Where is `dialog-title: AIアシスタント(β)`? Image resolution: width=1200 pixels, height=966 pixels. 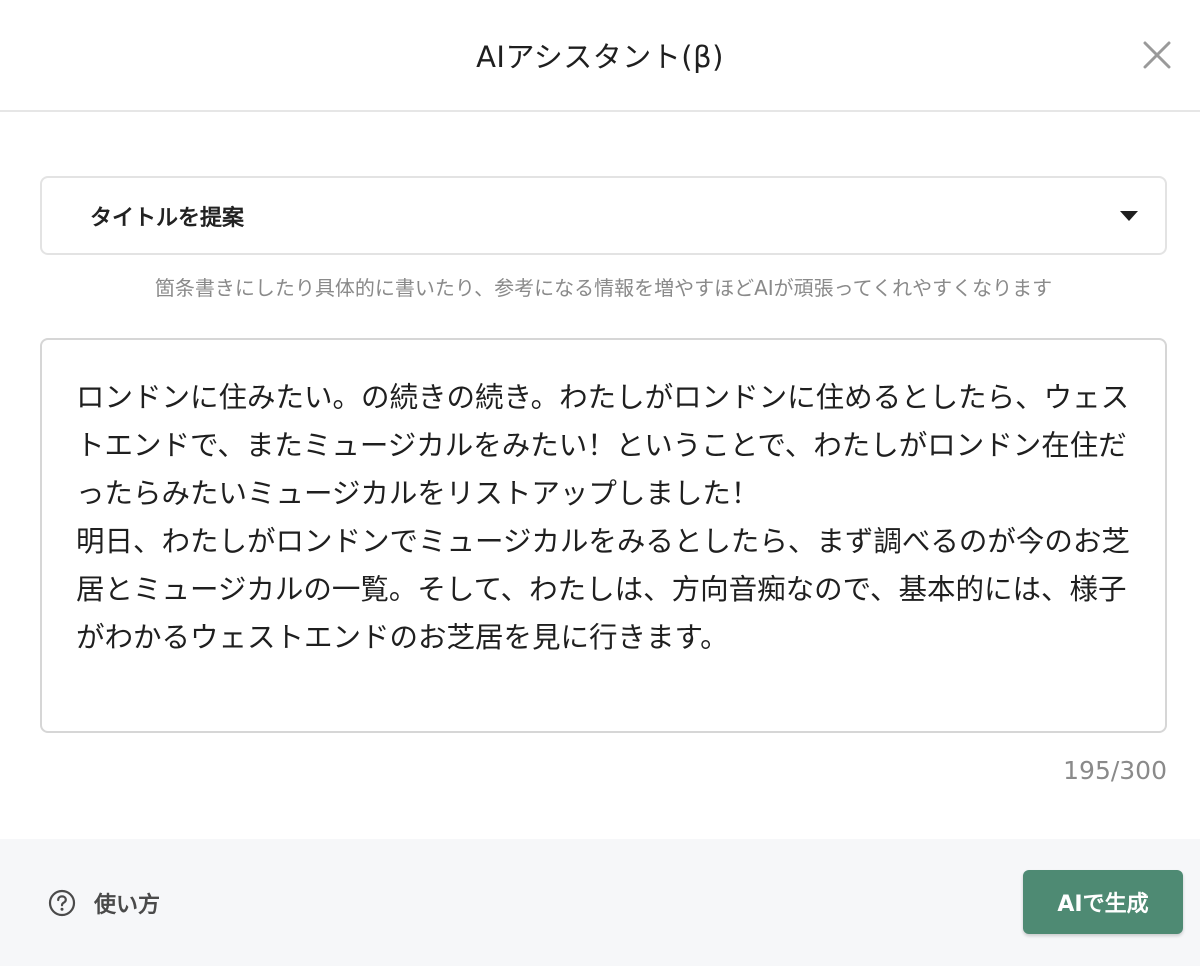
dialog-title: AIアシスタント(β) is located at coordinates (600, 57).